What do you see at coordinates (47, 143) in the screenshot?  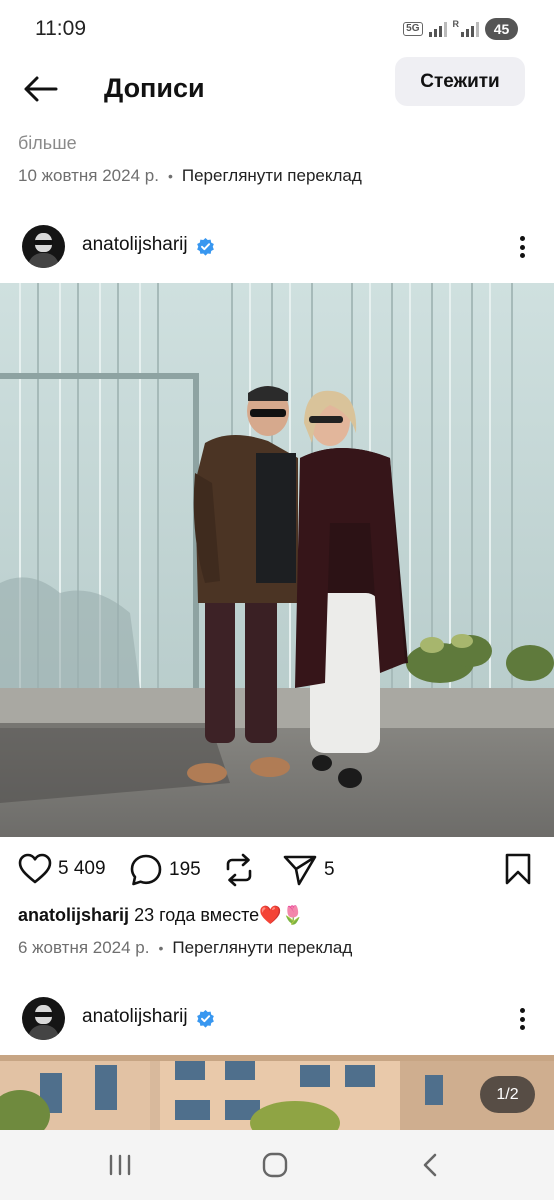 I see `more-link: більше` at bounding box center [47, 143].